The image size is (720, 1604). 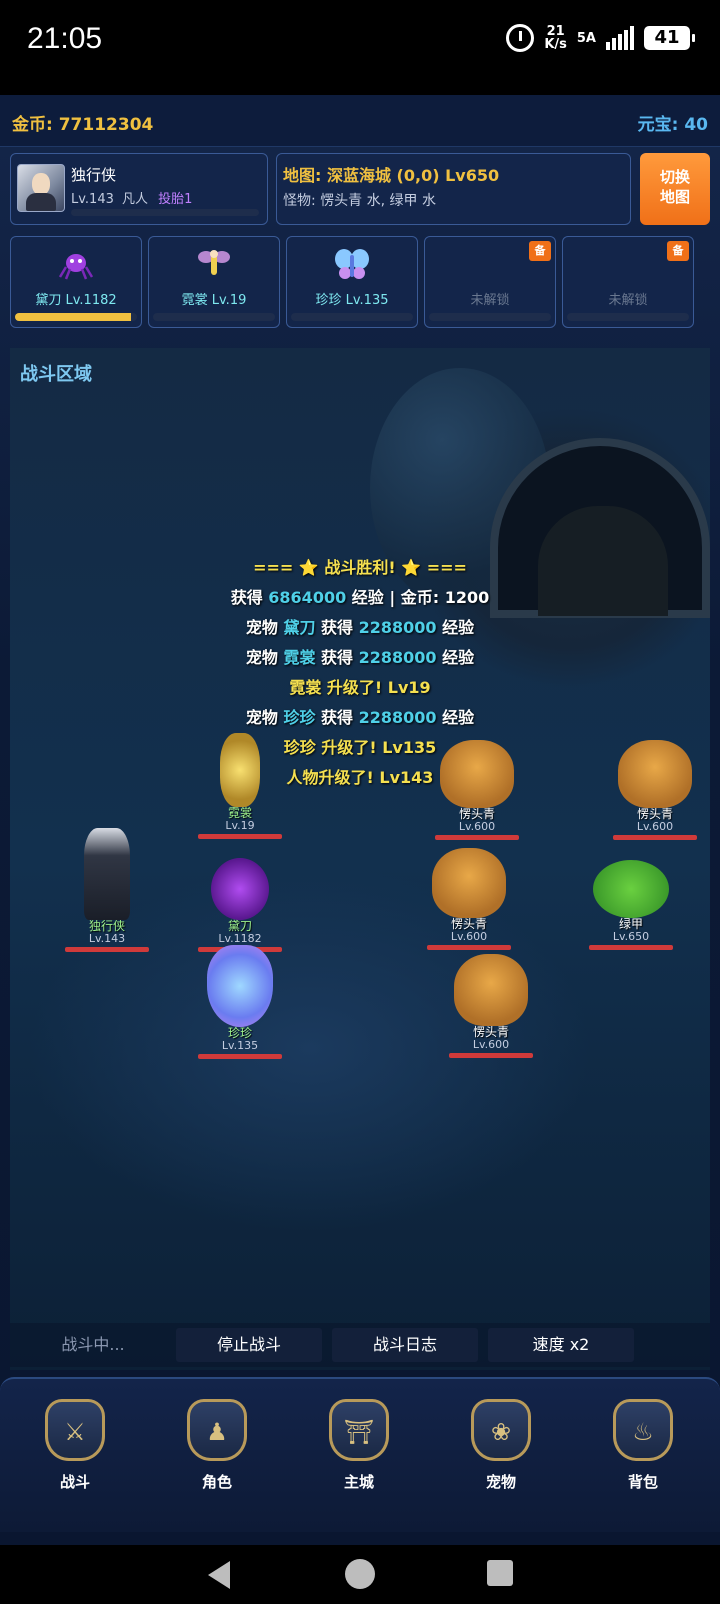 I want to click on unit-seal-3: 愣头青 Lv.600, so click(x=469, y=899).